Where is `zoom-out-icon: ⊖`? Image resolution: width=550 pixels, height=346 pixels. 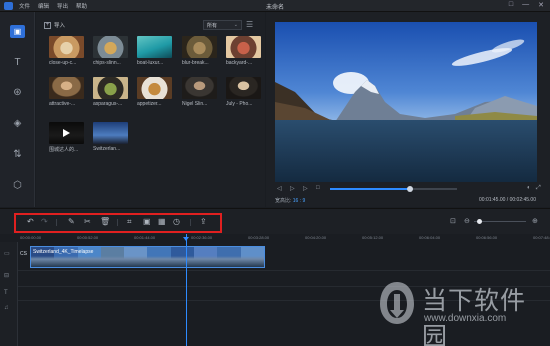
zoom-out-icon: ⊖ is located at coordinates (467, 221).